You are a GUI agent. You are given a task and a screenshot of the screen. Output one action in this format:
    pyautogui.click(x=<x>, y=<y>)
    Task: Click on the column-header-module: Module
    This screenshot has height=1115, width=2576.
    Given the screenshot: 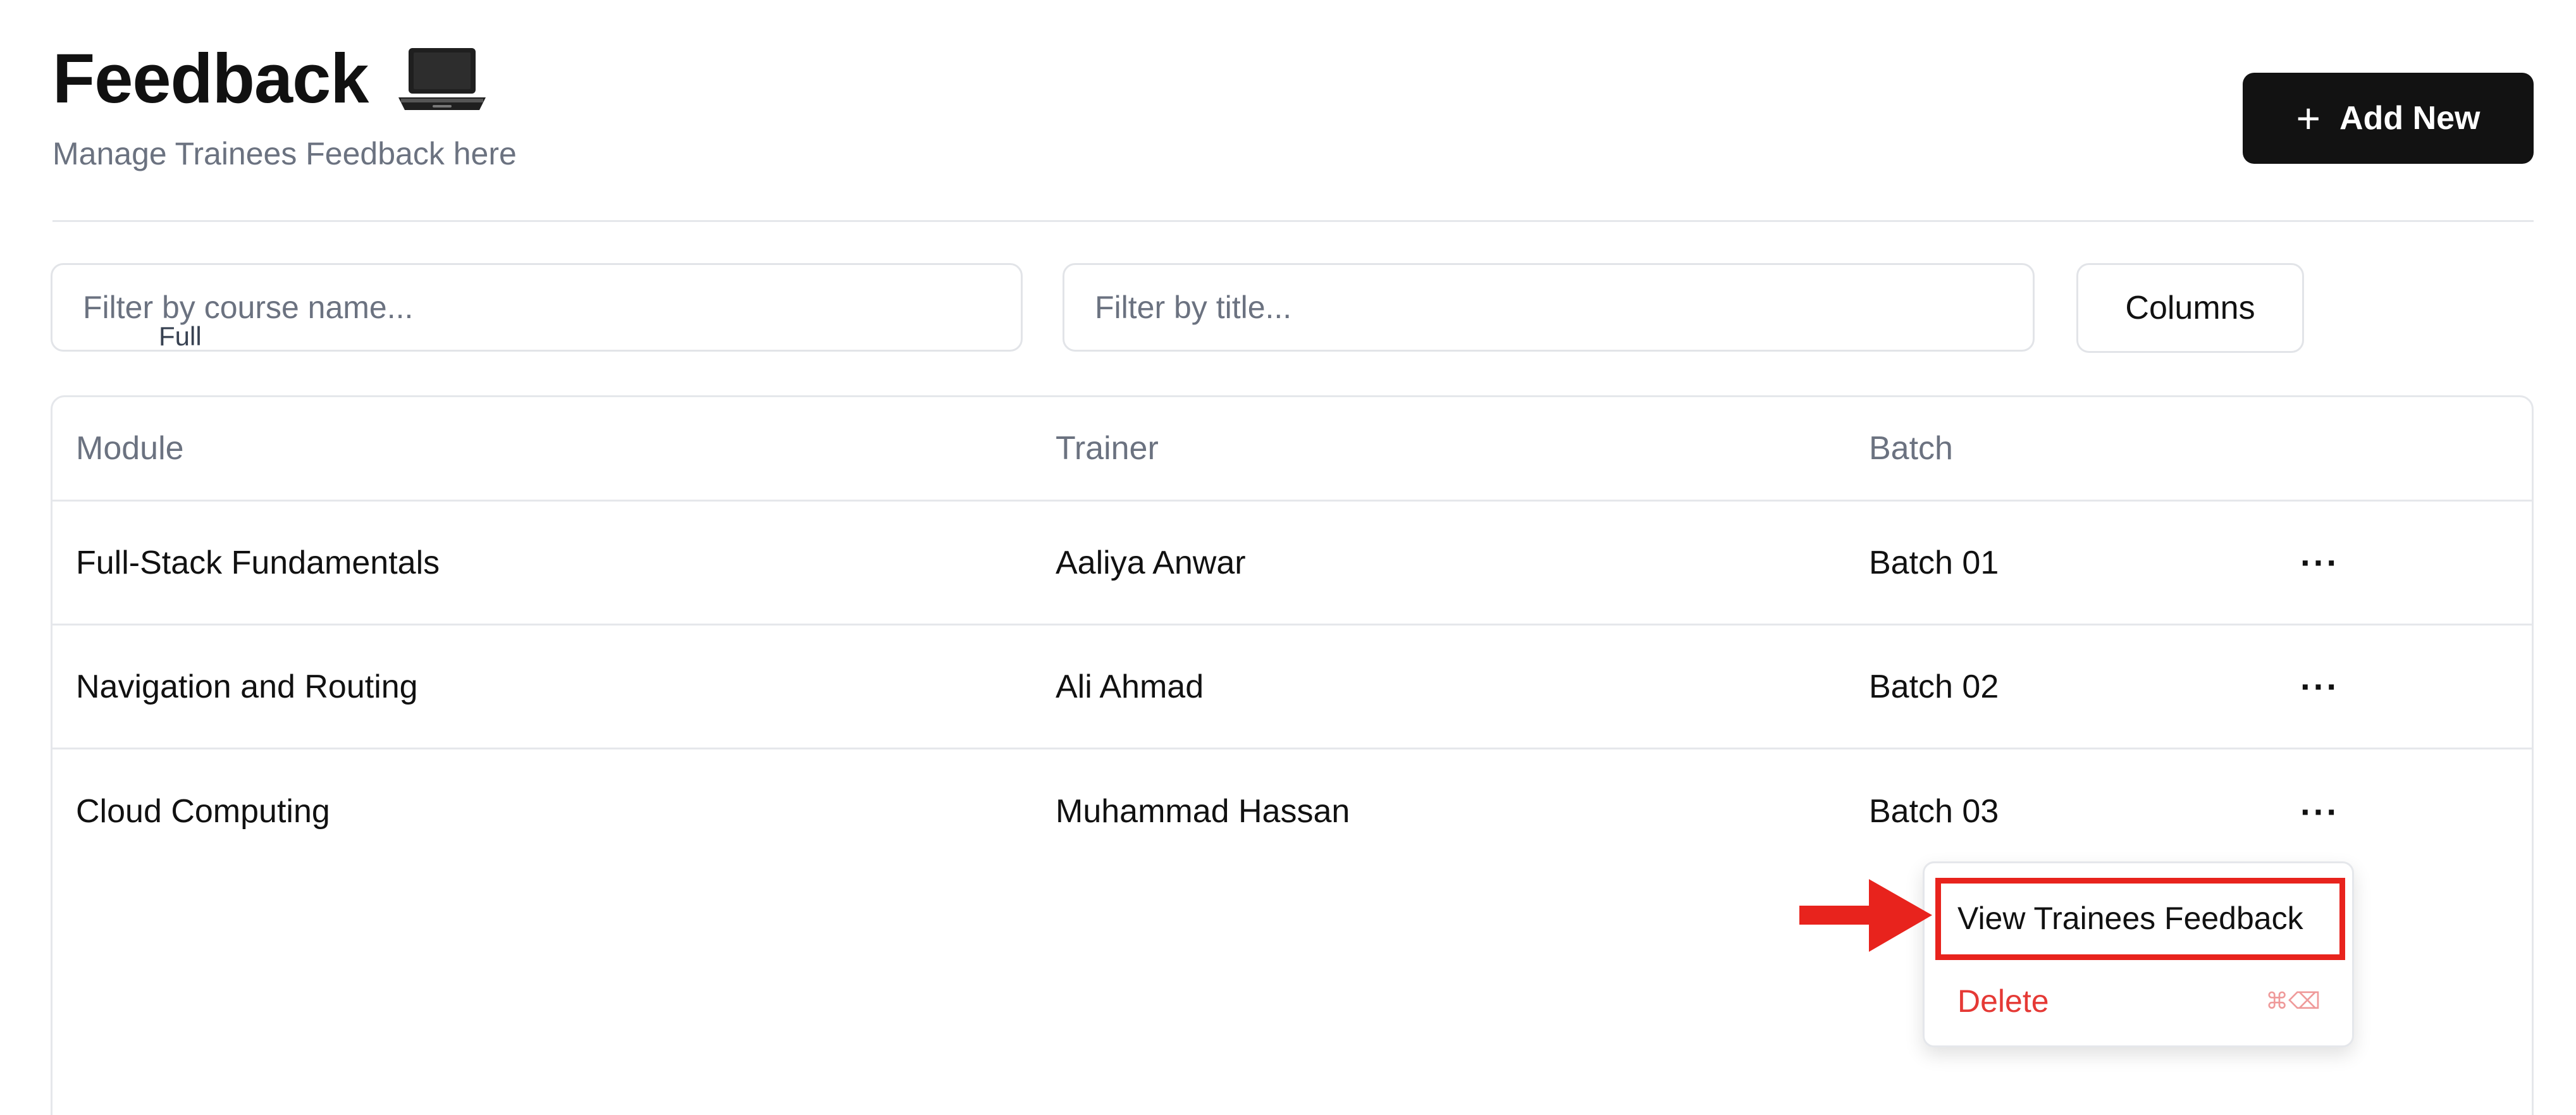 What is the action you would take?
    pyautogui.click(x=130, y=448)
    